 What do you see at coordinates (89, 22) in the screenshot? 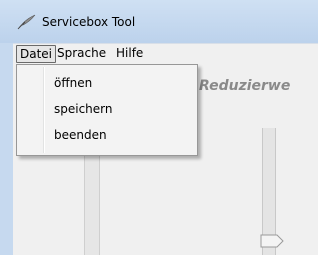
I see `window-title: Servicebox Tool` at bounding box center [89, 22].